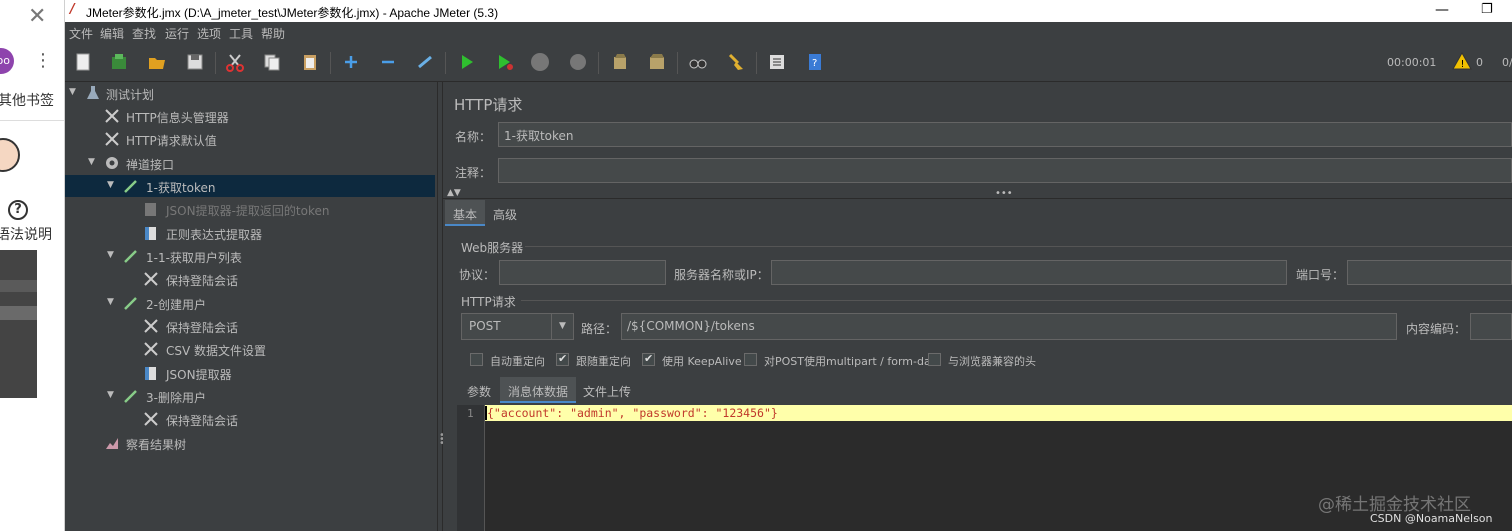  What do you see at coordinates (788, 62) in the screenshot?
I see `toolbar: ? 00:00:01 ! 0 0/` at bounding box center [788, 62].